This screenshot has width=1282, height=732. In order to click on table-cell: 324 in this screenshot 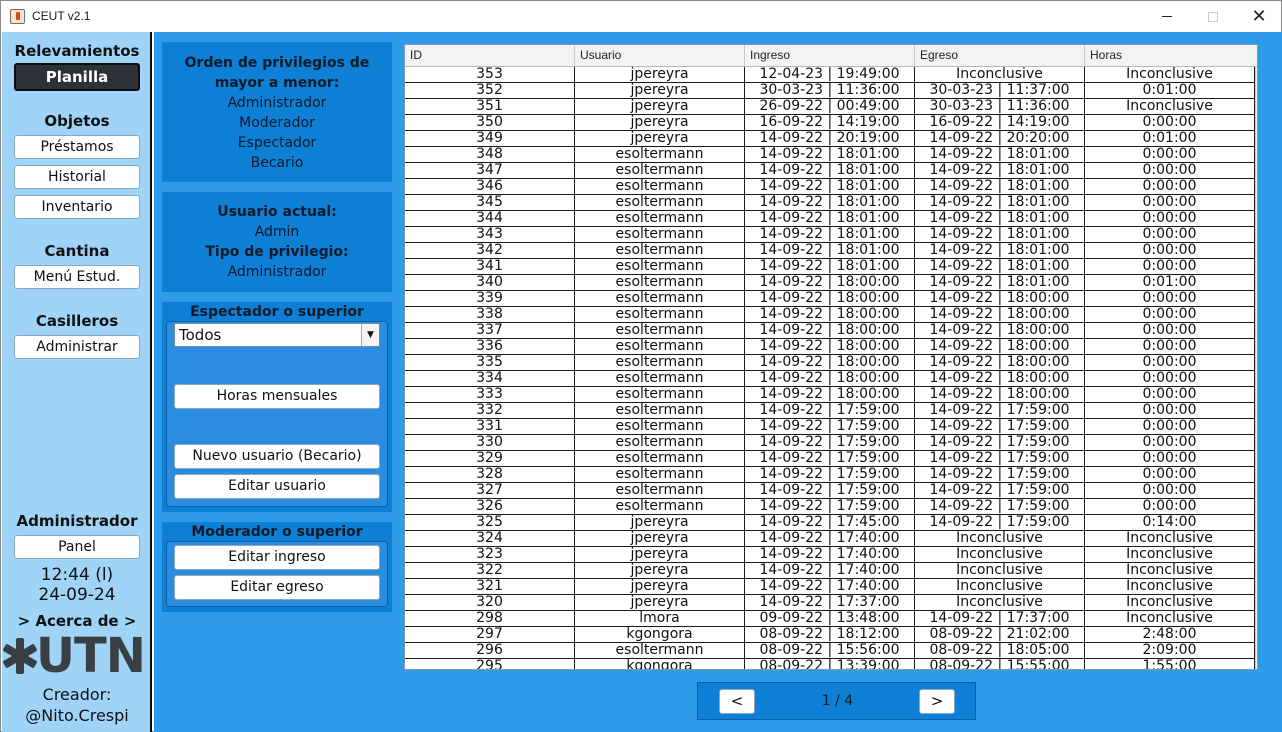, I will do `click(490, 538)`.